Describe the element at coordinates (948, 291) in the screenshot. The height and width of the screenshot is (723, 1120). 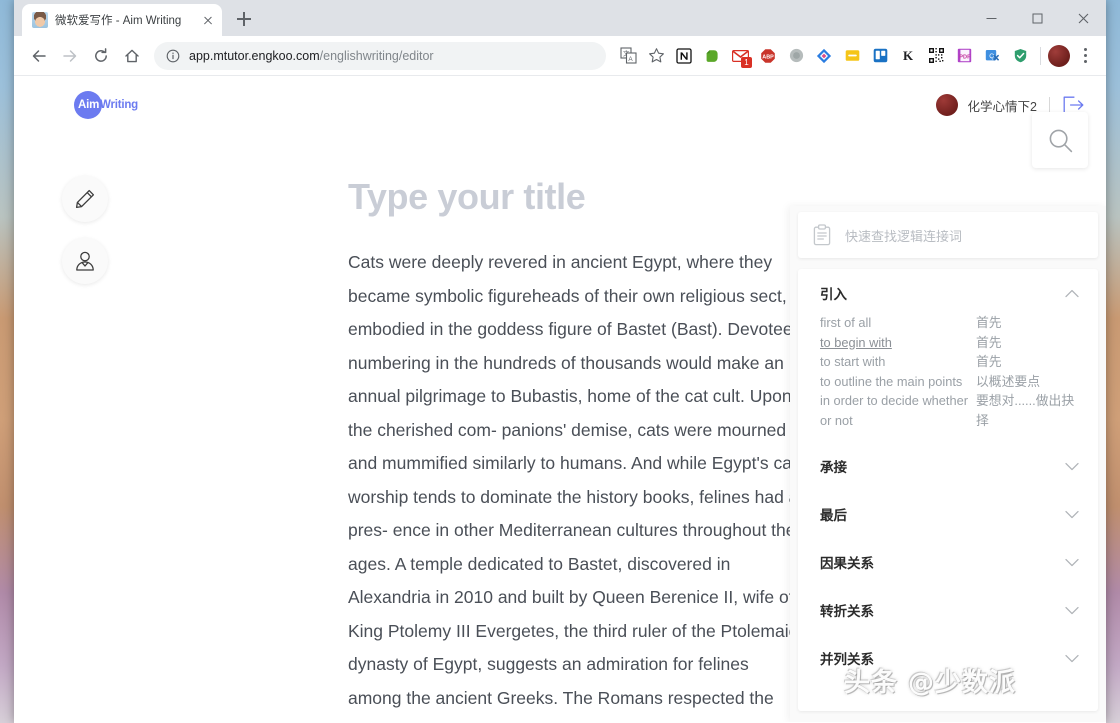
I see `connector-section-header: 引入` at that location.